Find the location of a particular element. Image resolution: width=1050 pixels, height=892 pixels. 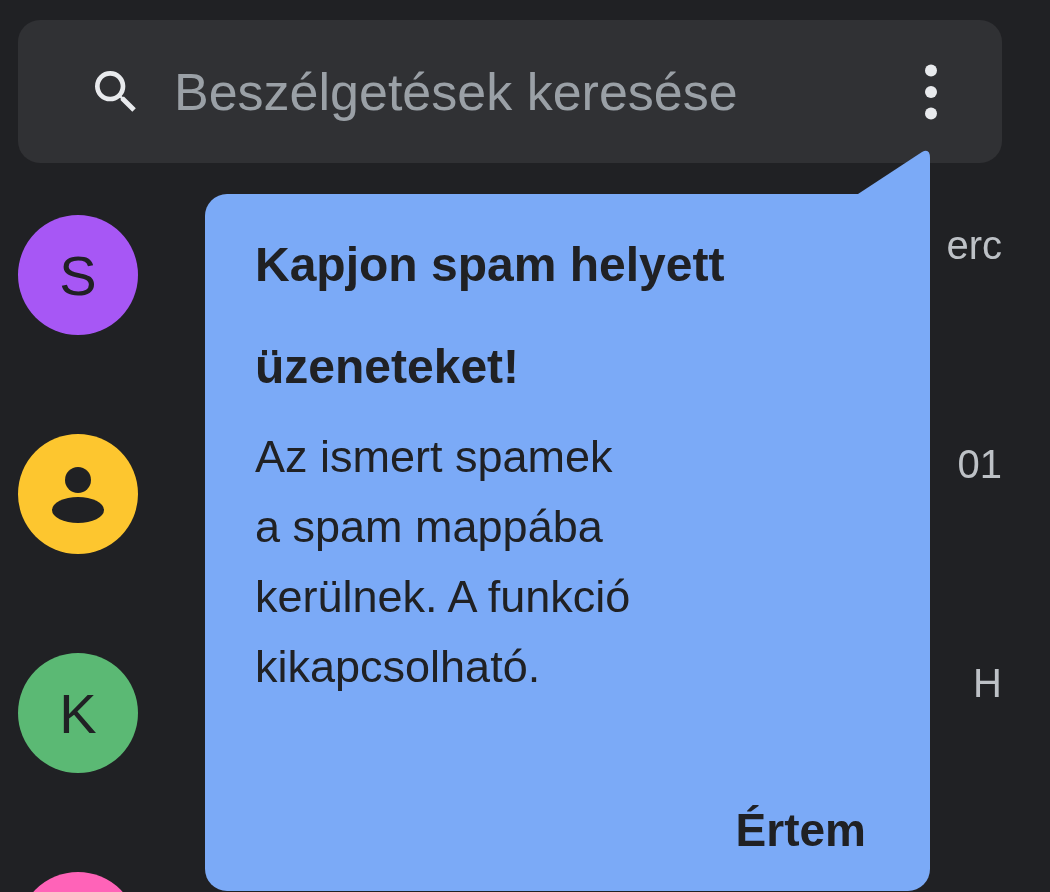

avatar: S is located at coordinates (78, 275).